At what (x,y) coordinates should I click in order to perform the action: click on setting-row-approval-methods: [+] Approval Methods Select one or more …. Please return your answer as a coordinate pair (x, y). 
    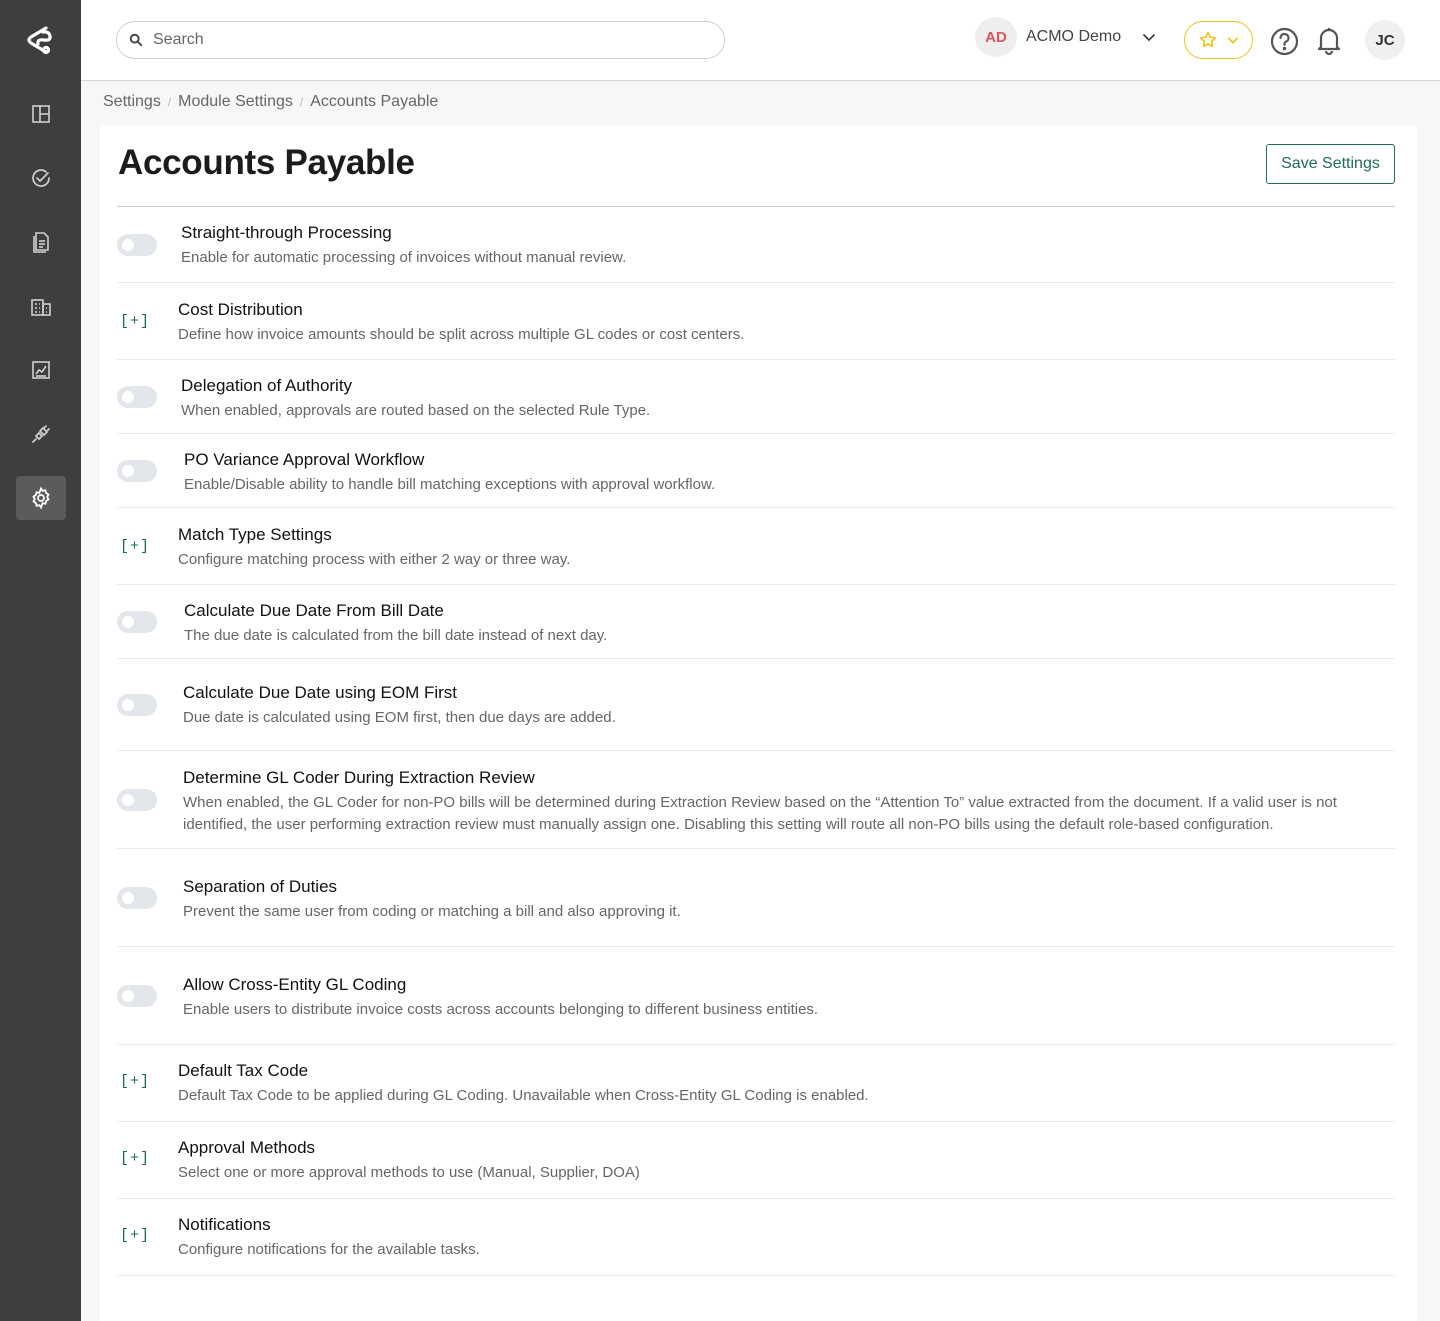
    Looking at the image, I should click on (756, 1160).